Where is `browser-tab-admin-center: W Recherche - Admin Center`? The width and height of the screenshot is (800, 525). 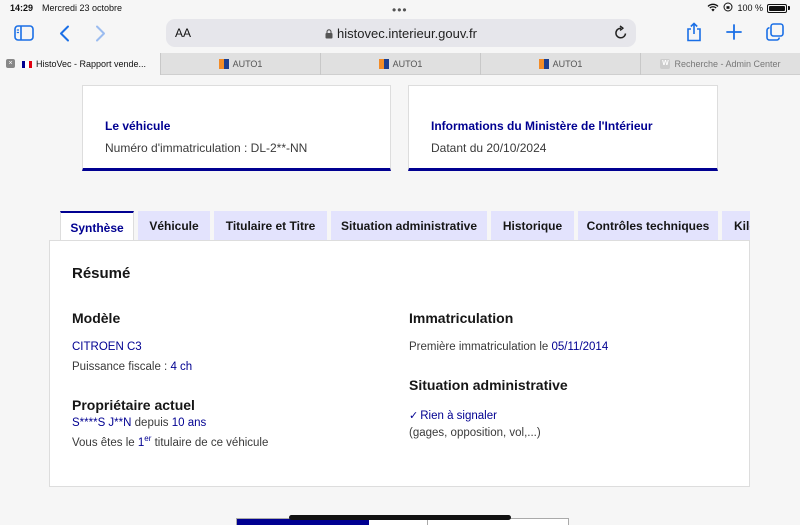 browser-tab-admin-center: W Recherche - Admin Center is located at coordinates (720, 64).